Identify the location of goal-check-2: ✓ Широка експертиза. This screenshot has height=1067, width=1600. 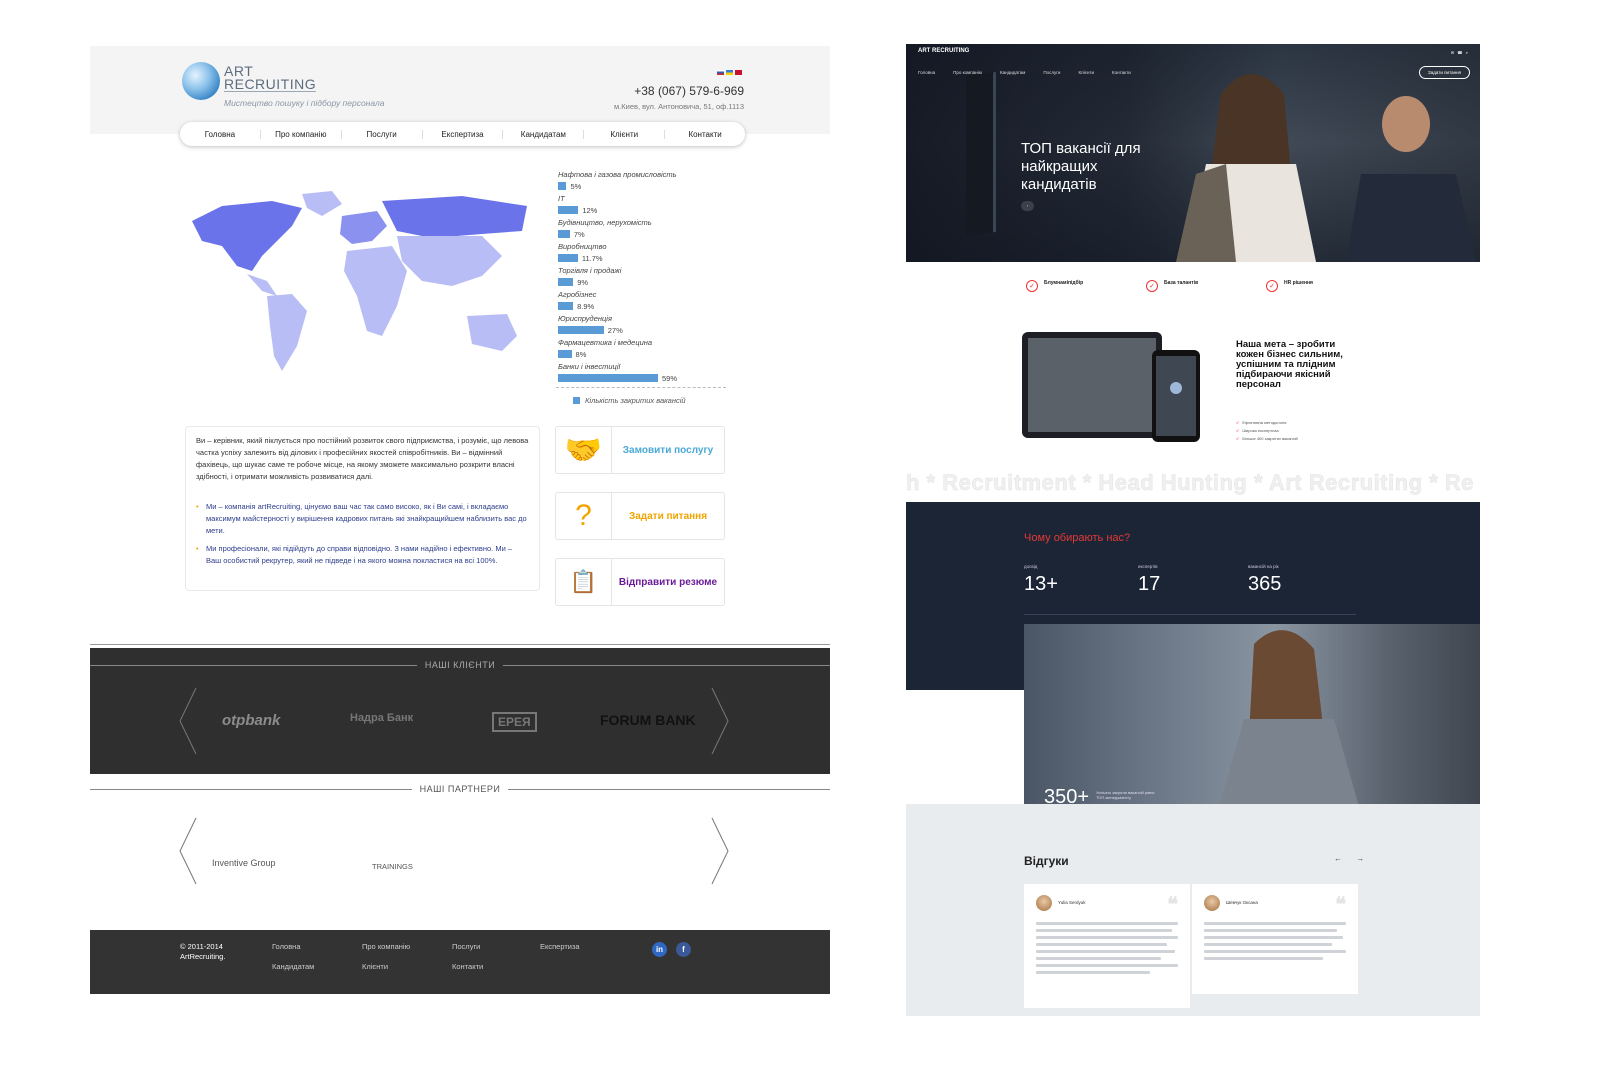
(1257, 430).